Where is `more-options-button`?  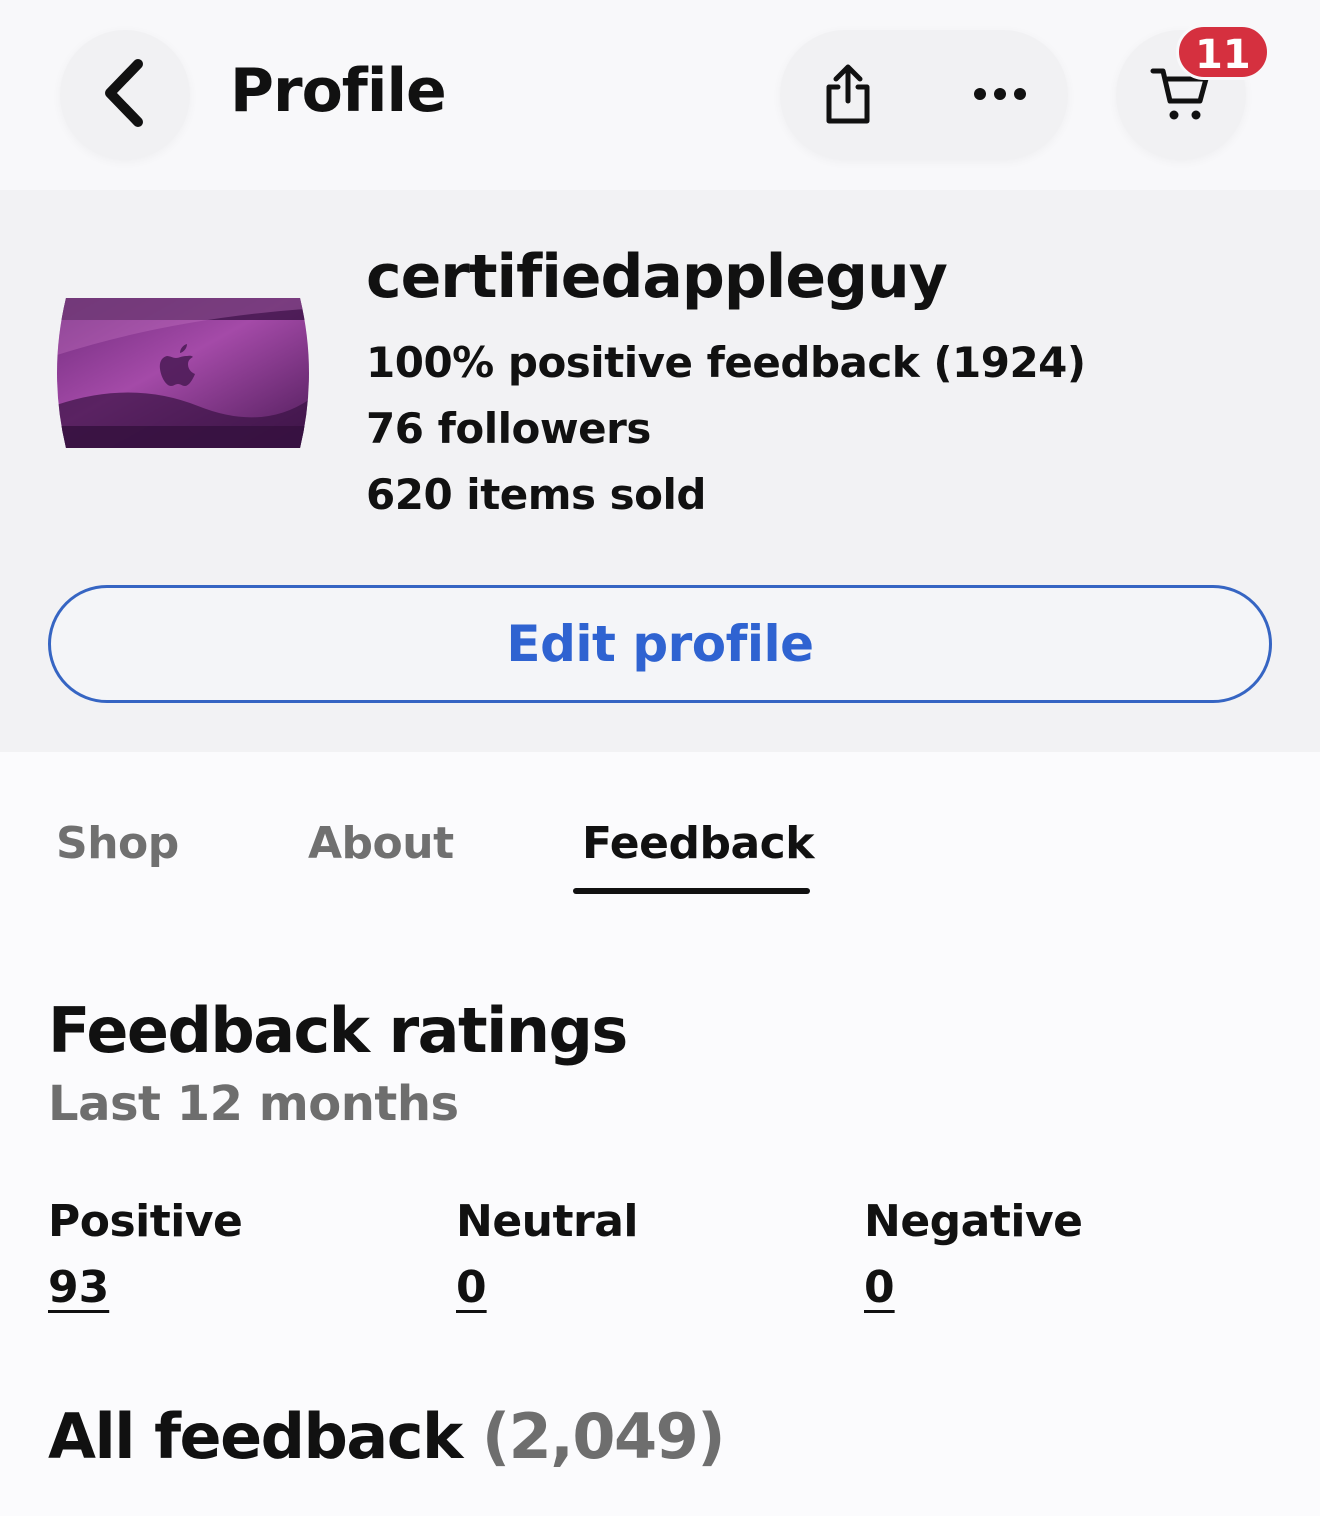
more-options-button is located at coordinates (1000, 95).